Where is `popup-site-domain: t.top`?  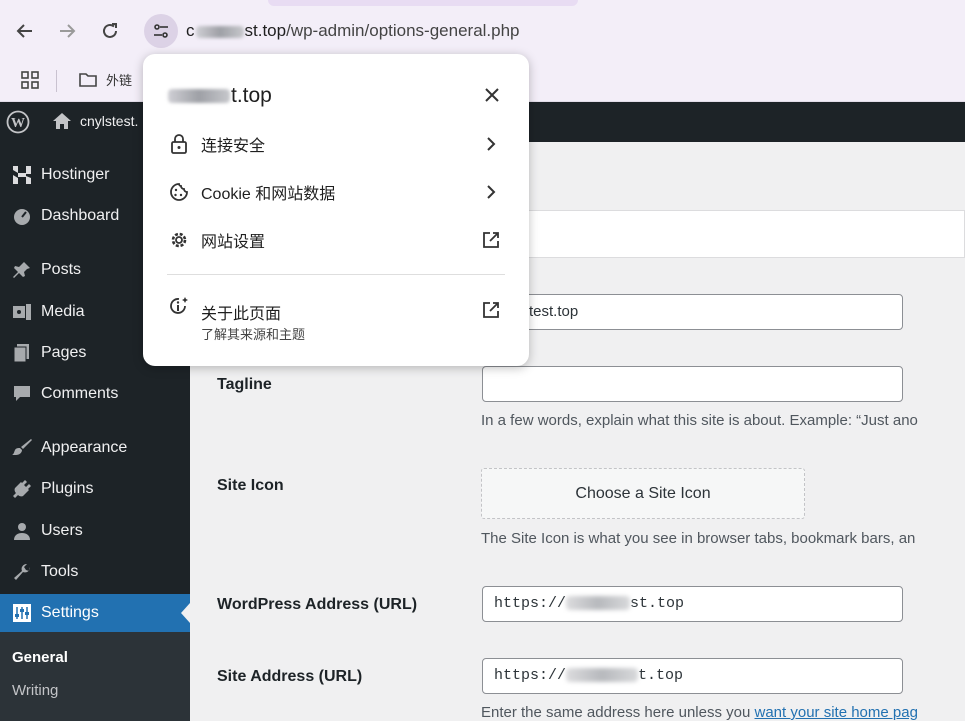
popup-site-domain: t.top is located at coordinates (219, 96).